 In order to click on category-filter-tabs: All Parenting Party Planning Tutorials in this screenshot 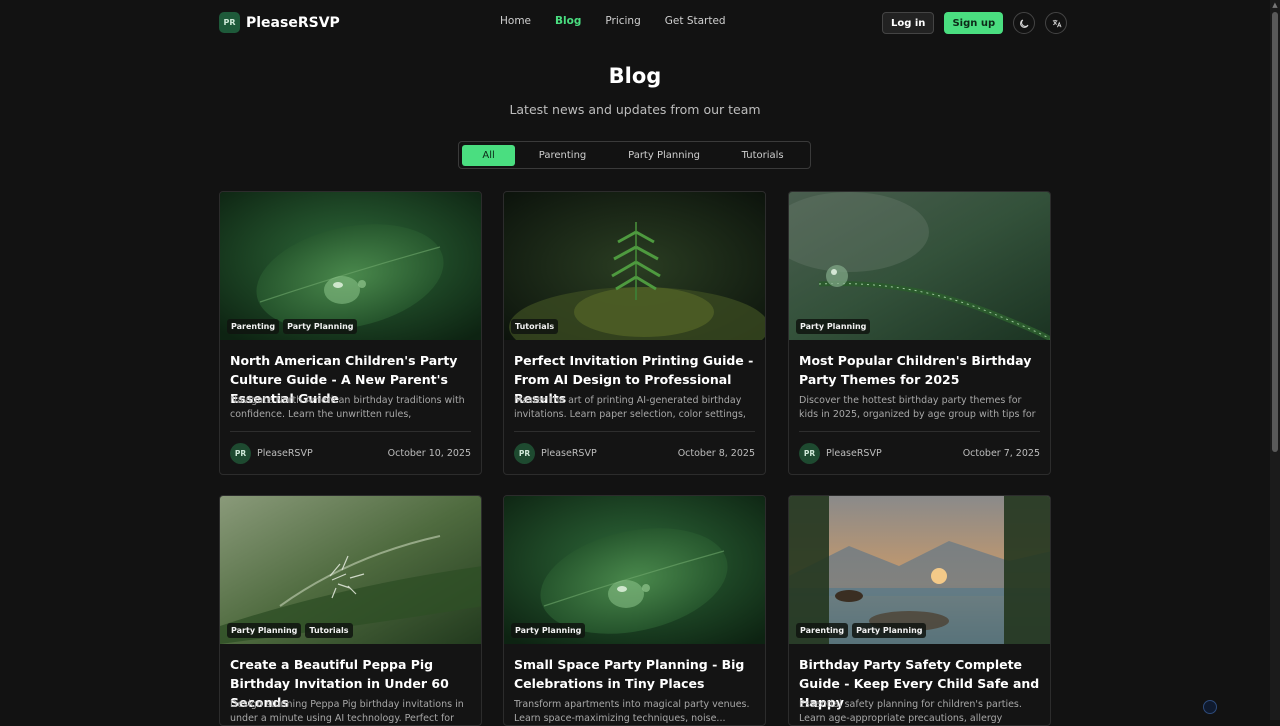, I will do `click(634, 155)`.